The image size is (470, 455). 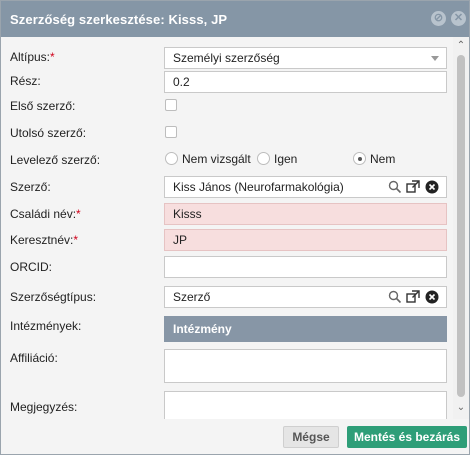 I want to click on dialog-footer: Mégse Mentés és bezárás, so click(x=235, y=436).